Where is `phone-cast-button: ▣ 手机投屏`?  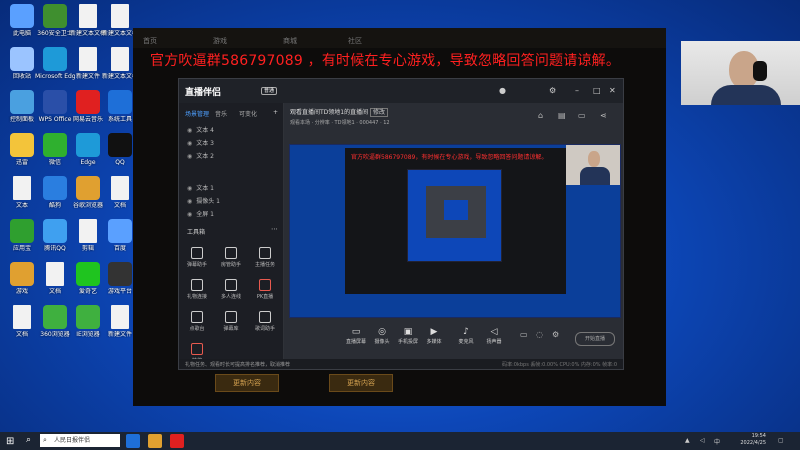 phone-cast-button: ▣ 手机投屏 is located at coordinates (408, 336).